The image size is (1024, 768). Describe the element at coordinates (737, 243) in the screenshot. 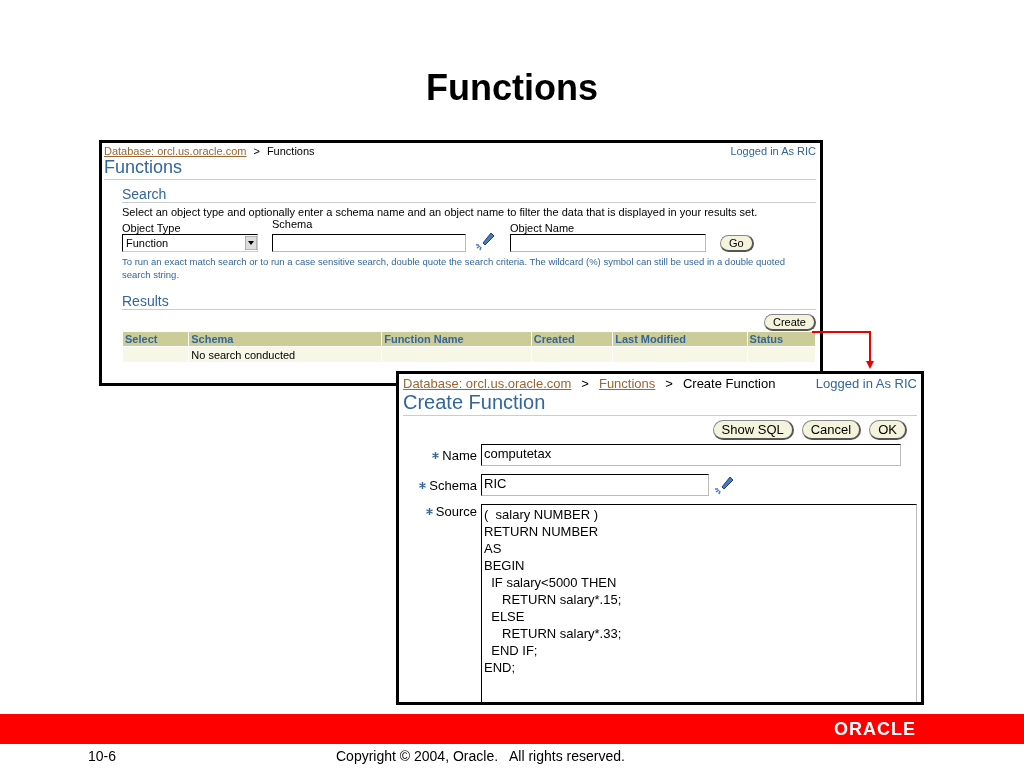

I see `go-button: Go` at that location.